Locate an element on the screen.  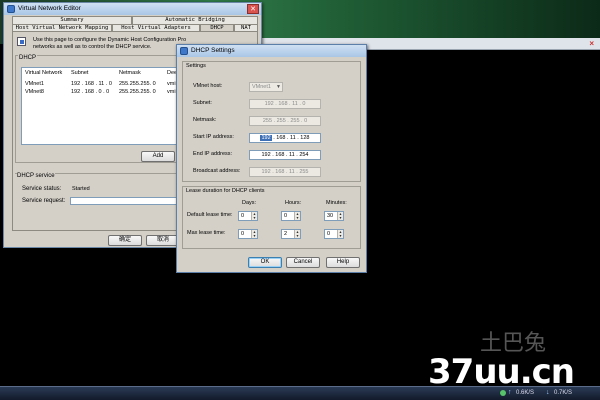
vmnet-host-select: VMnet1 ▼ is located at coordinates (266, 87).